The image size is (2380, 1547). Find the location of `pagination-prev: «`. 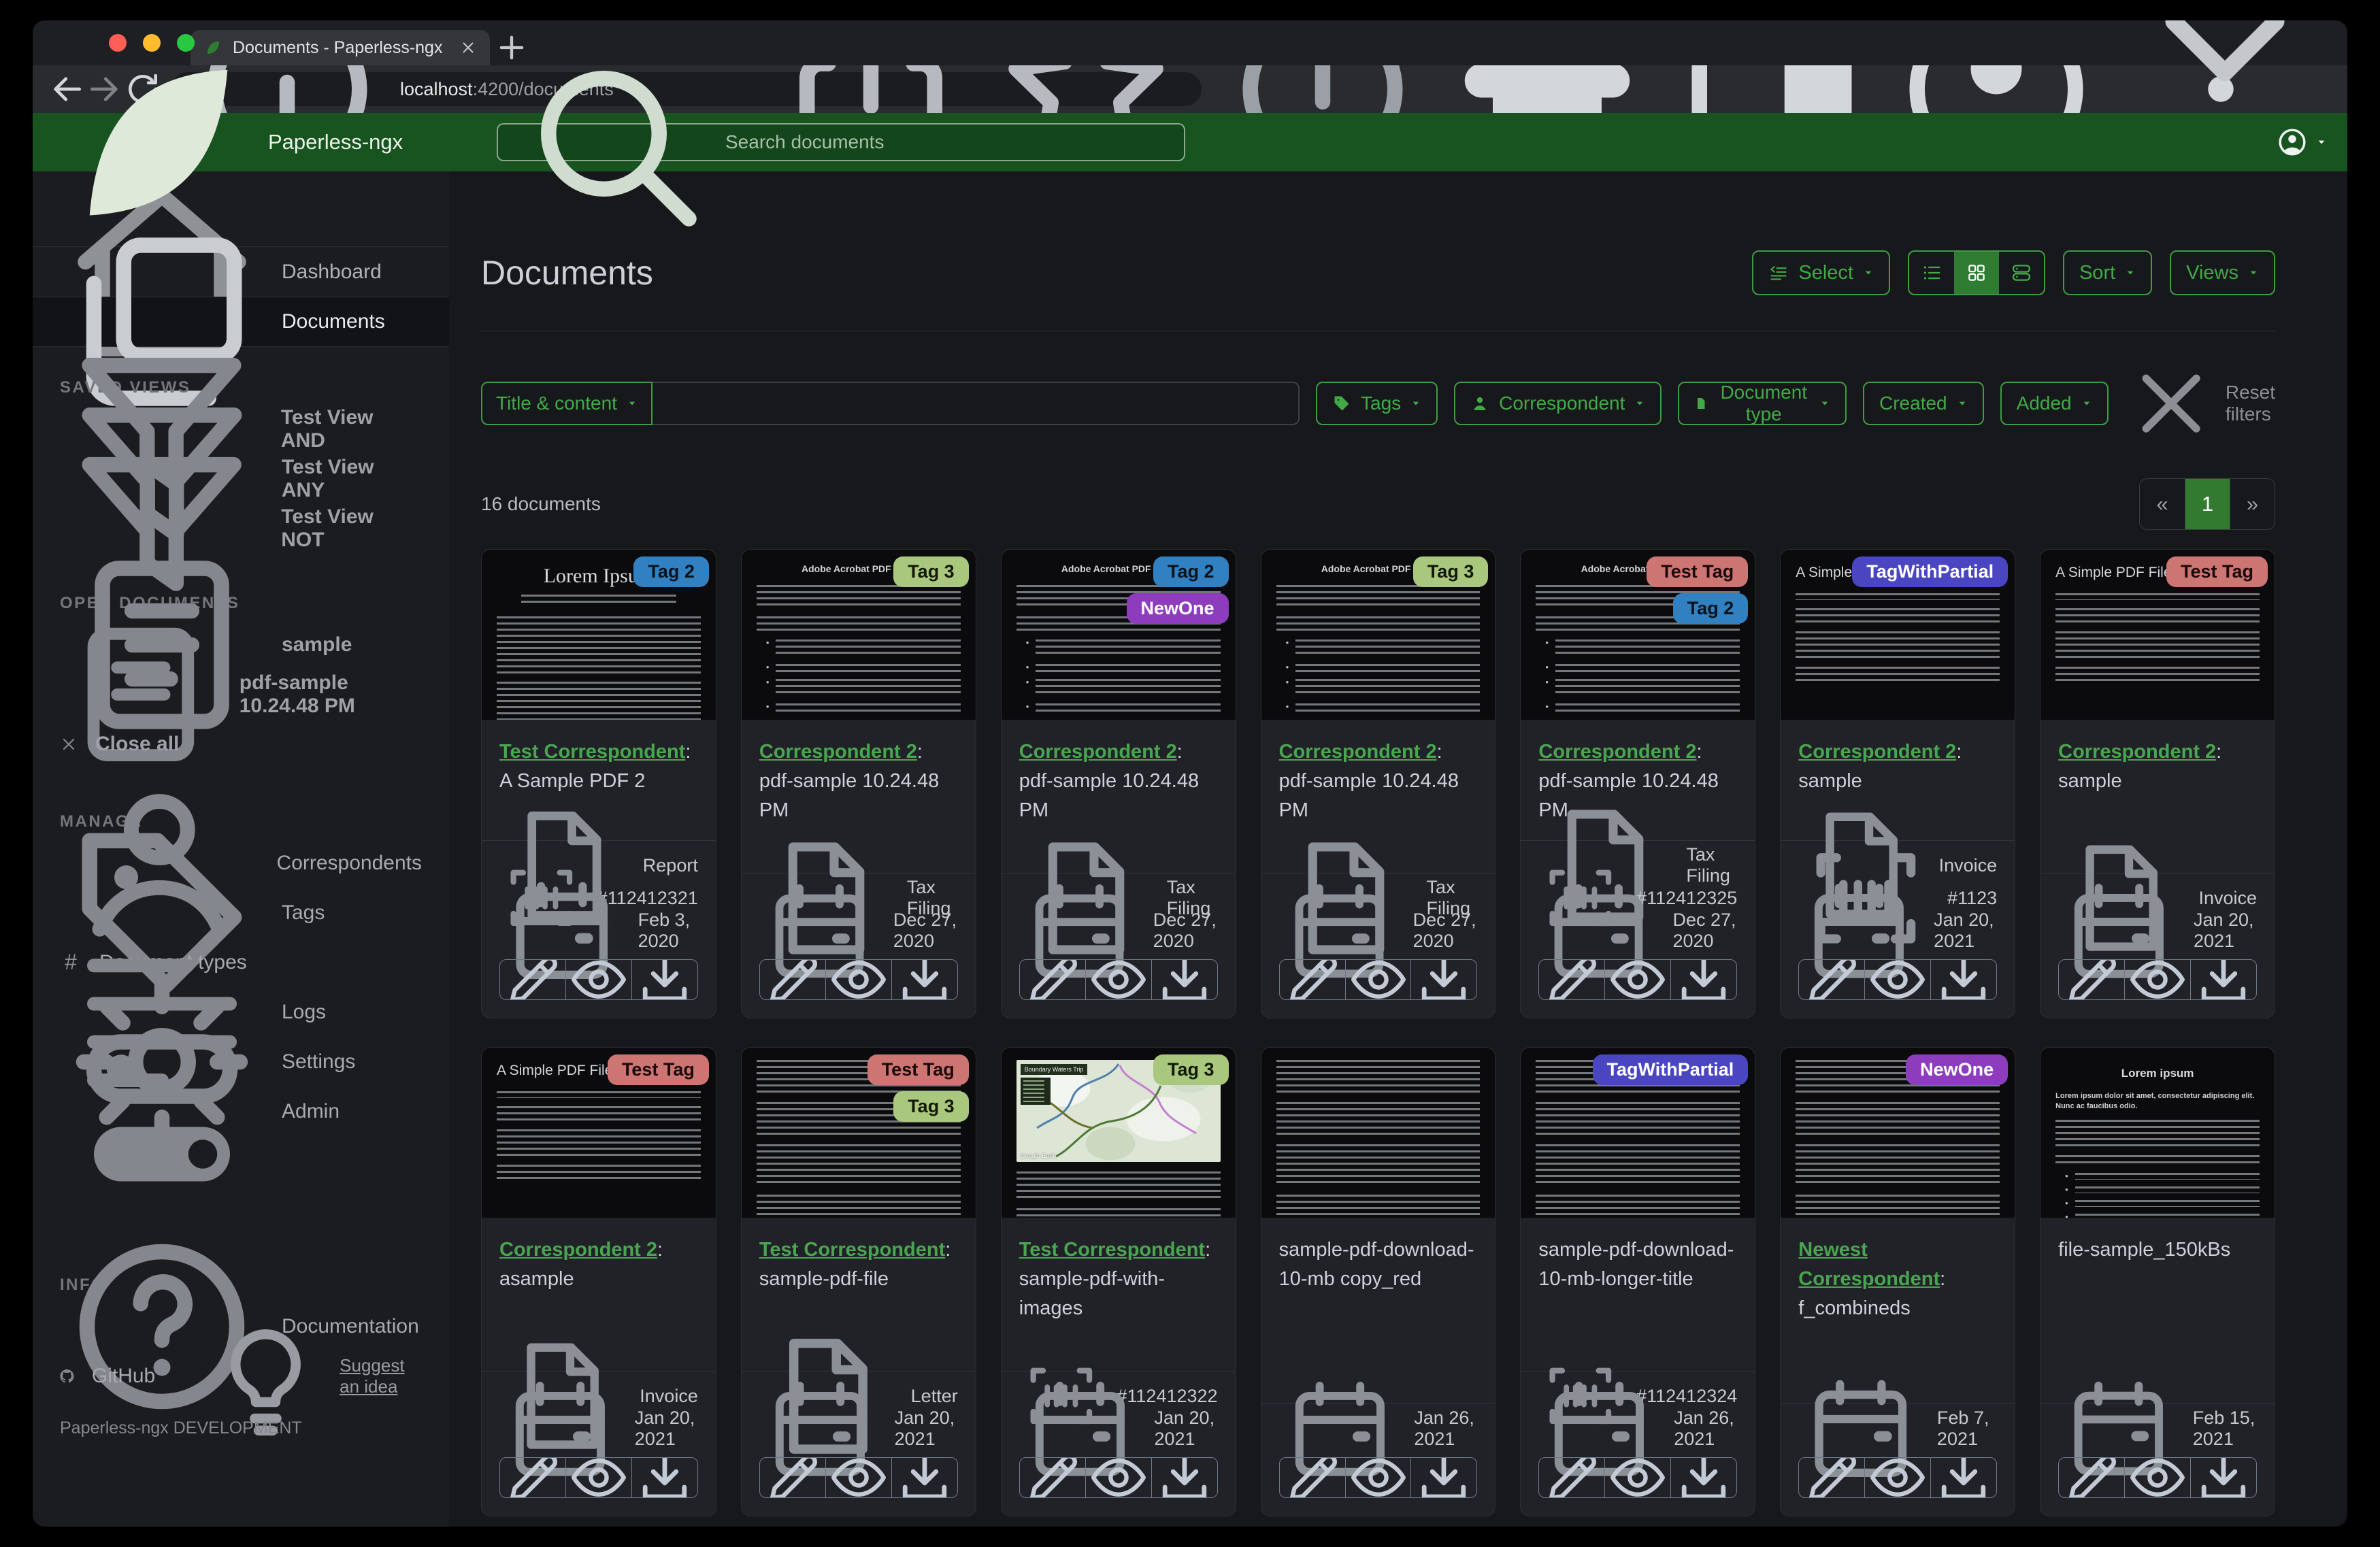

pagination-prev: « is located at coordinates (2162, 504).